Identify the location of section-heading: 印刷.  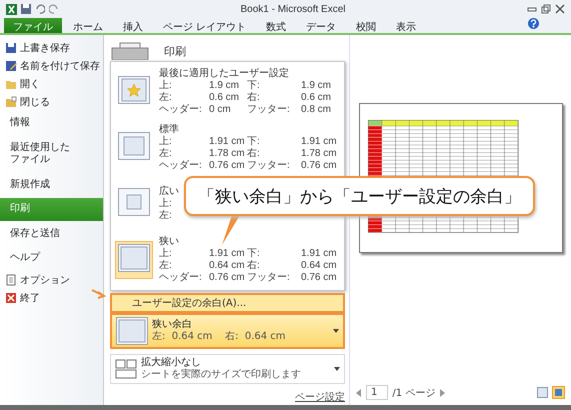
(175, 51).